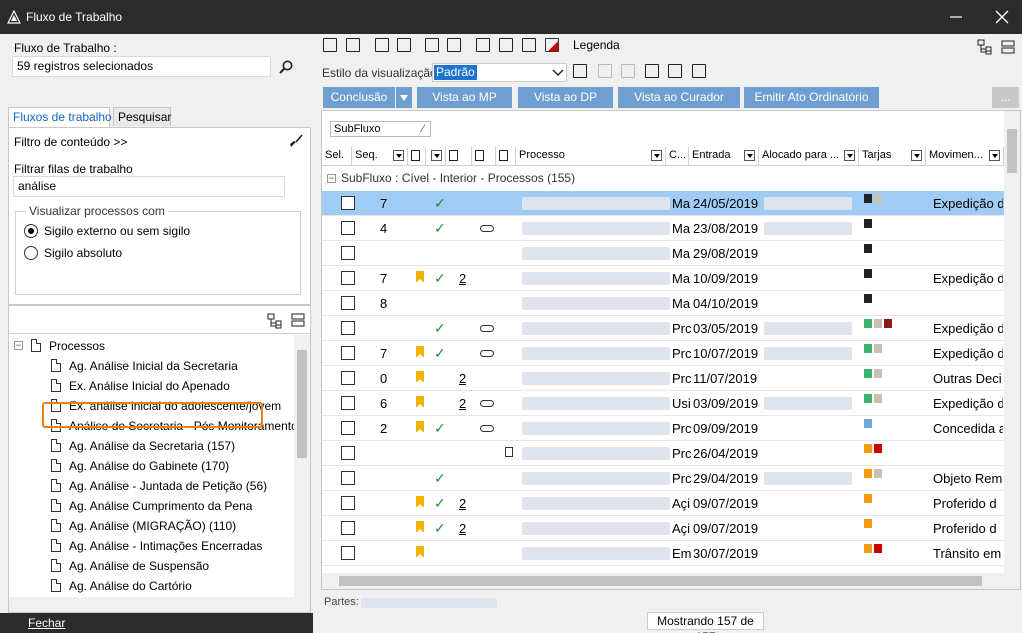  I want to click on grid-vertical-scrollbar, so click(1012, 342).